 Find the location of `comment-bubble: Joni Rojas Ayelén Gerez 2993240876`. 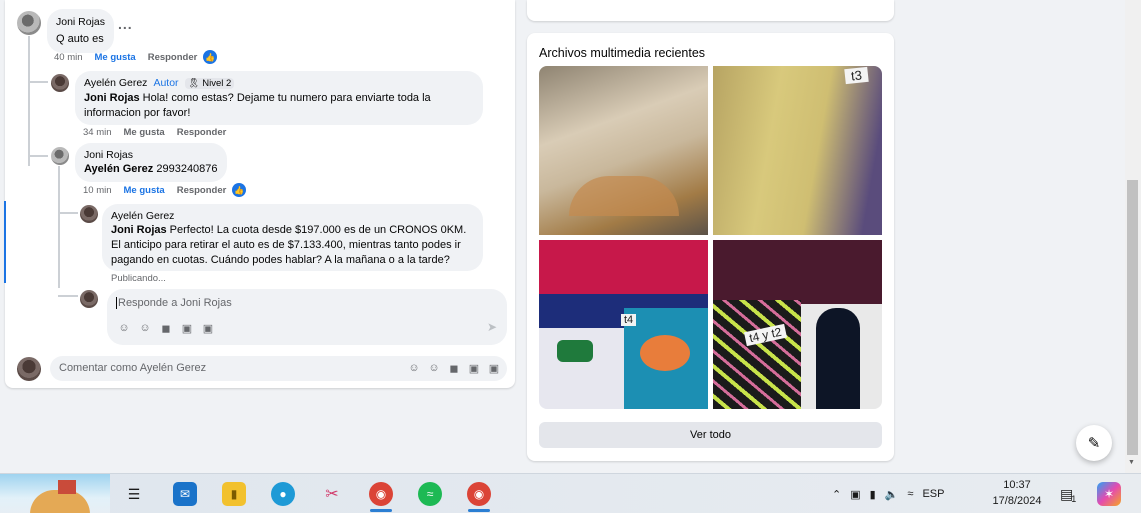

comment-bubble: Joni Rojas Ayelén Gerez 2993240876 is located at coordinates (151, 162).